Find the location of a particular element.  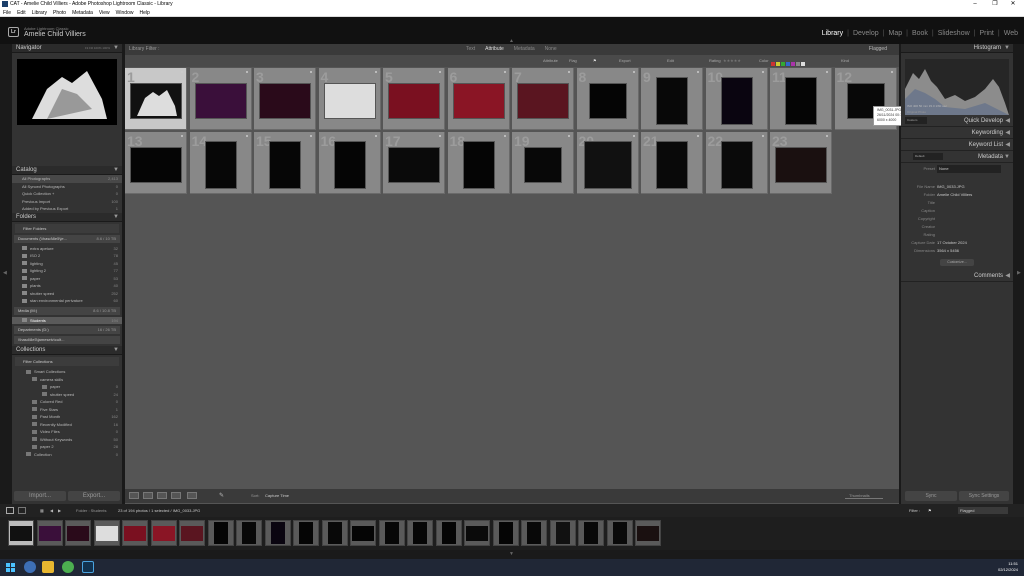

collection-item: Colored Red 0 is located at coordinates (67, 402).